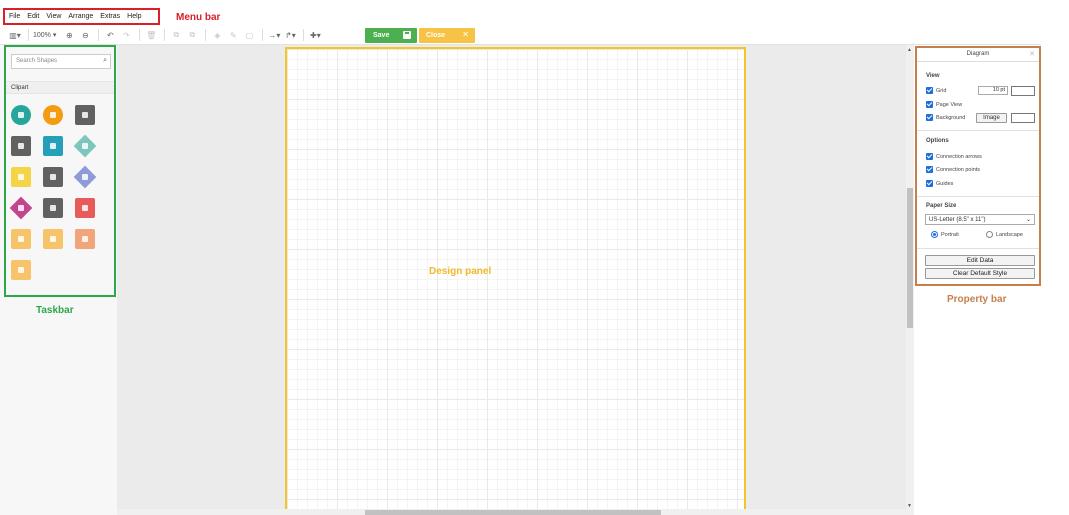 This screenshot has height=515, width=1069. I want to click on clipart-shape-square-icon, so click(85, 177).